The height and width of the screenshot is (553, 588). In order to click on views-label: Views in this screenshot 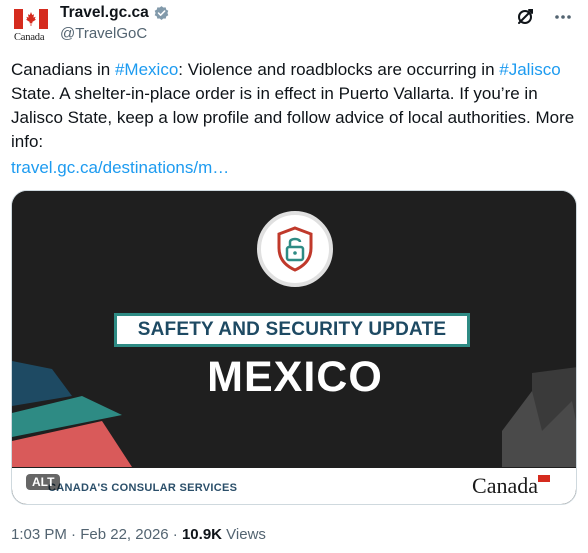, I will do `click(244, 534)`.